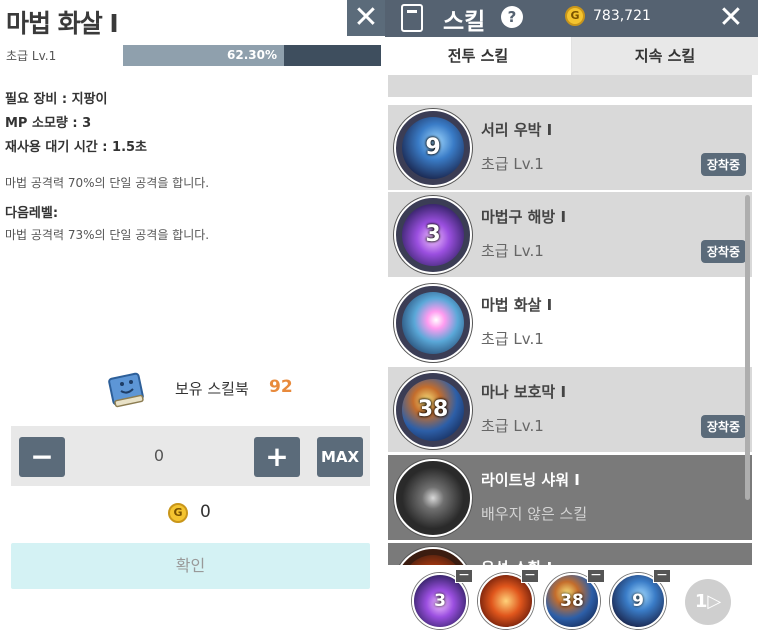 This screenshot has height=640, width=758. Describe the element at coordinates (340, 457) in the screenshot. I see `max-button: MAX` at that location.